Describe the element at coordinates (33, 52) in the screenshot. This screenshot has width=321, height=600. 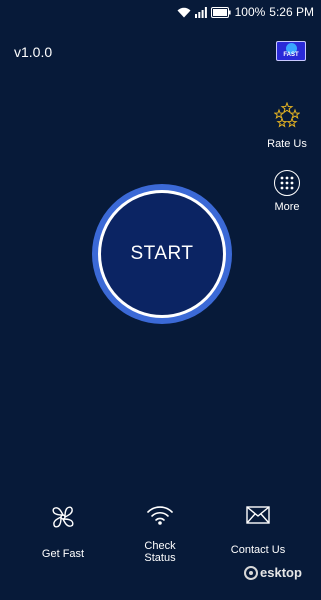
I see `app-version: v1.0.0` at that location.